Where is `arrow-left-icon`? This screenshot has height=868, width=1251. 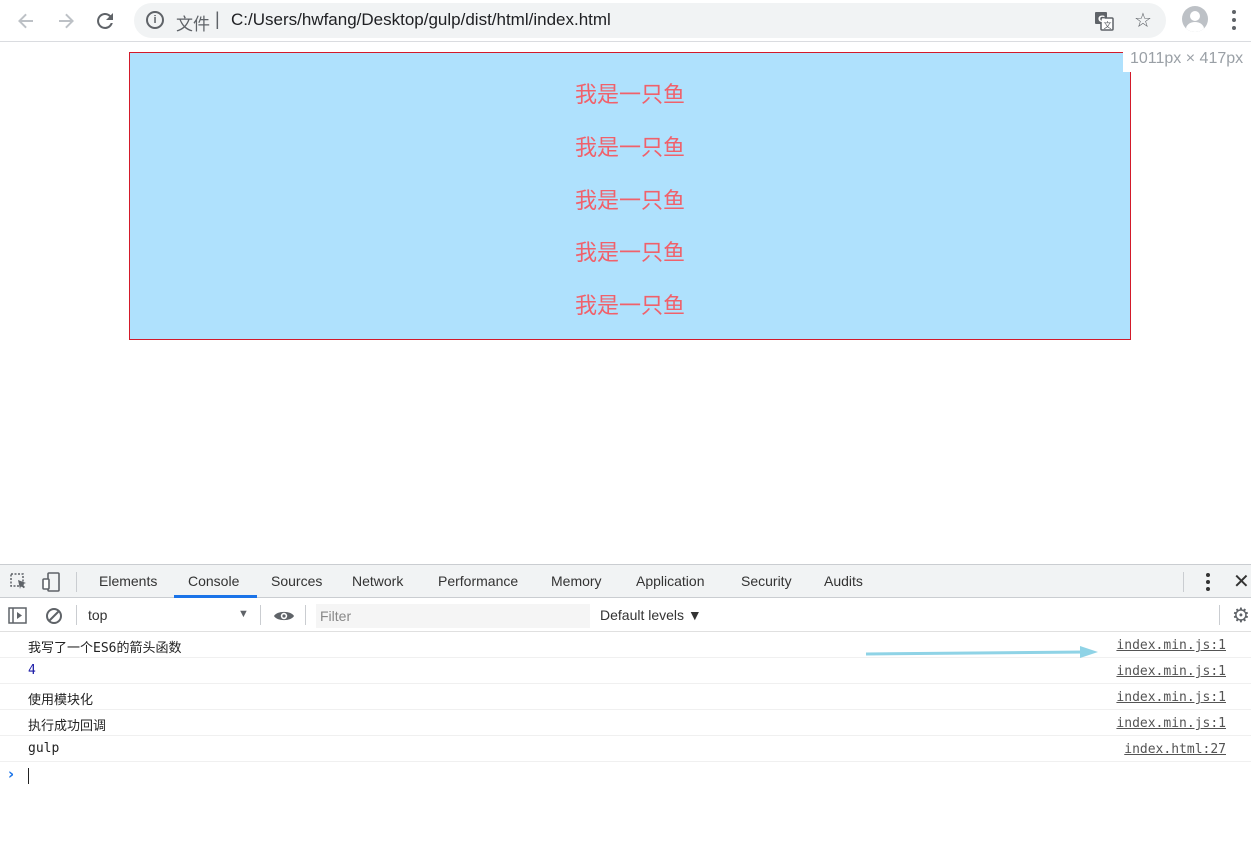 arrow-left-icon is located at coordinates (25, 21).